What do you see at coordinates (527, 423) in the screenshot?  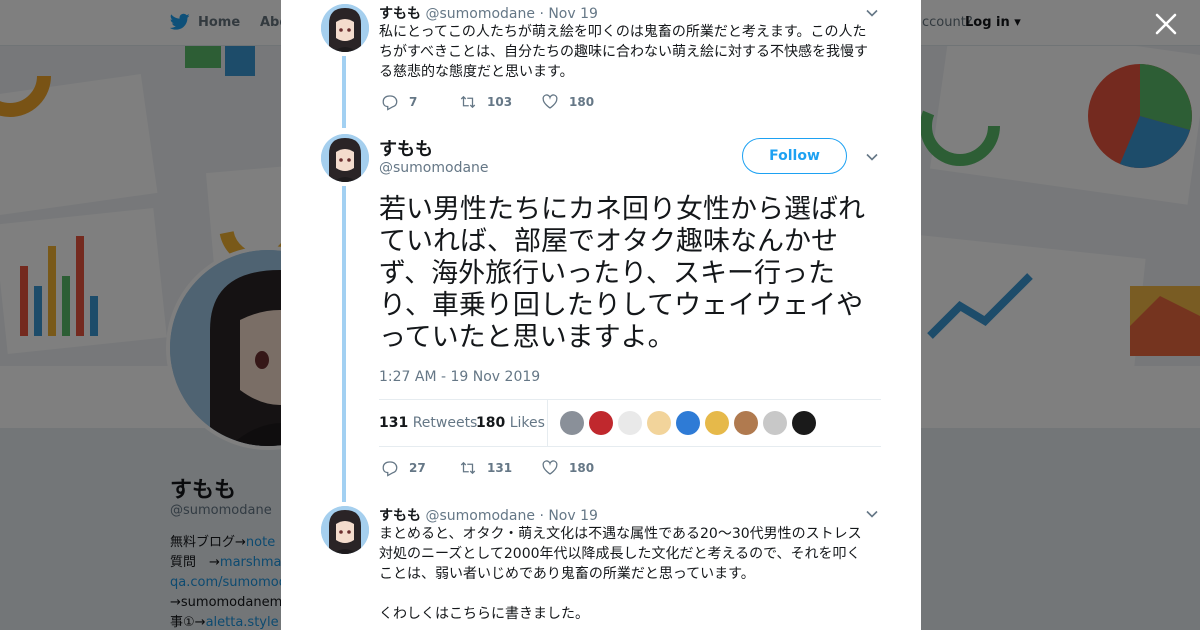 I see `likes-stat-label: Likes` at bounding box center [527, 423].